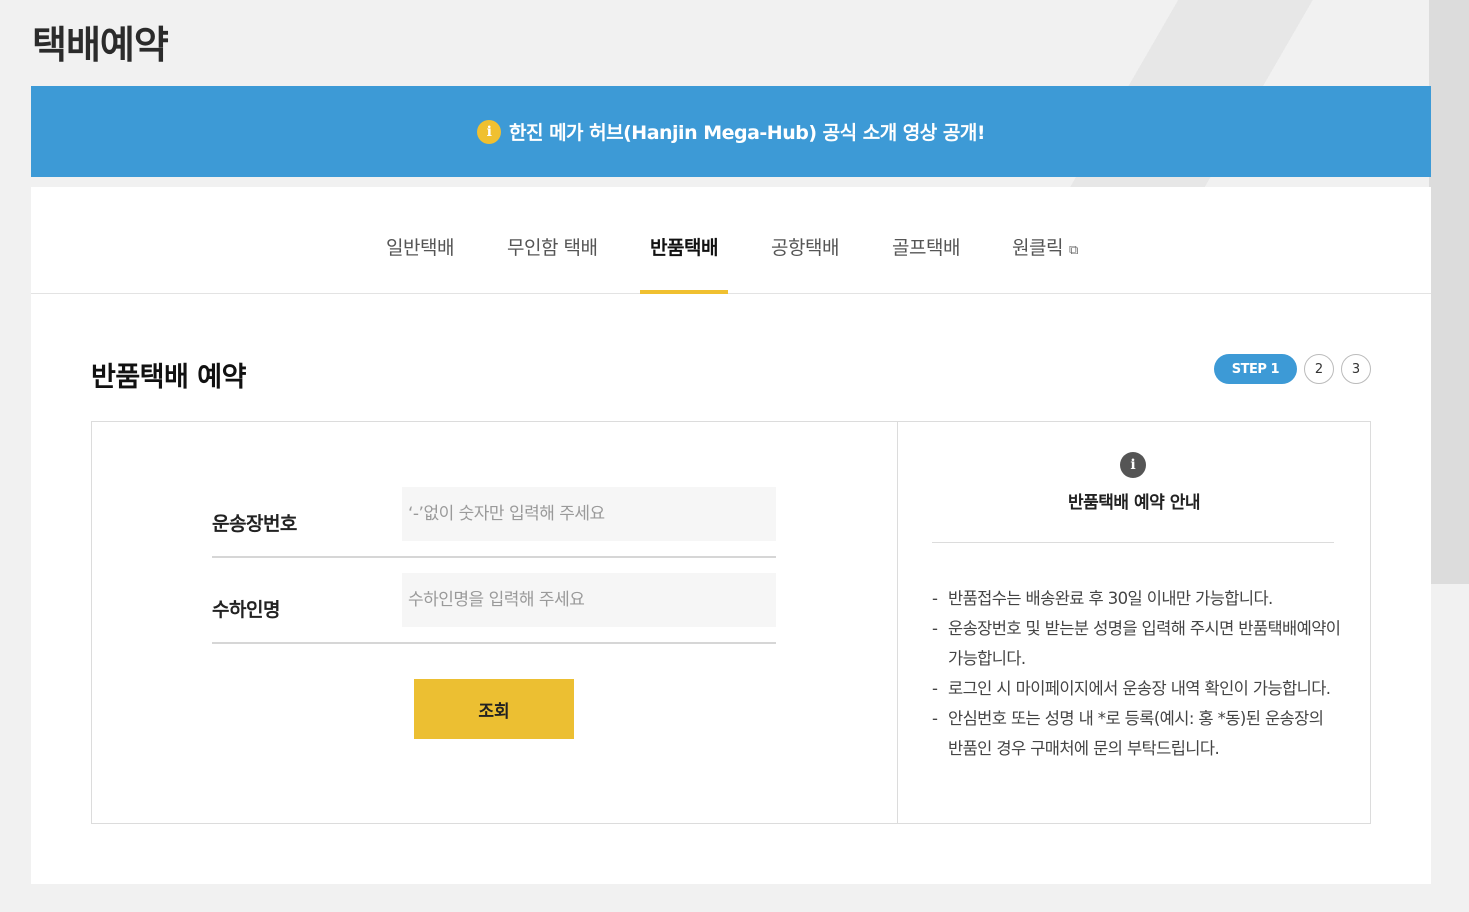 The image size is (1469, 912). What do you see at coordinates (254, 524) in the screenshot?
I see `waybill-label: 운송장번호` at bounding box center [254, 524].